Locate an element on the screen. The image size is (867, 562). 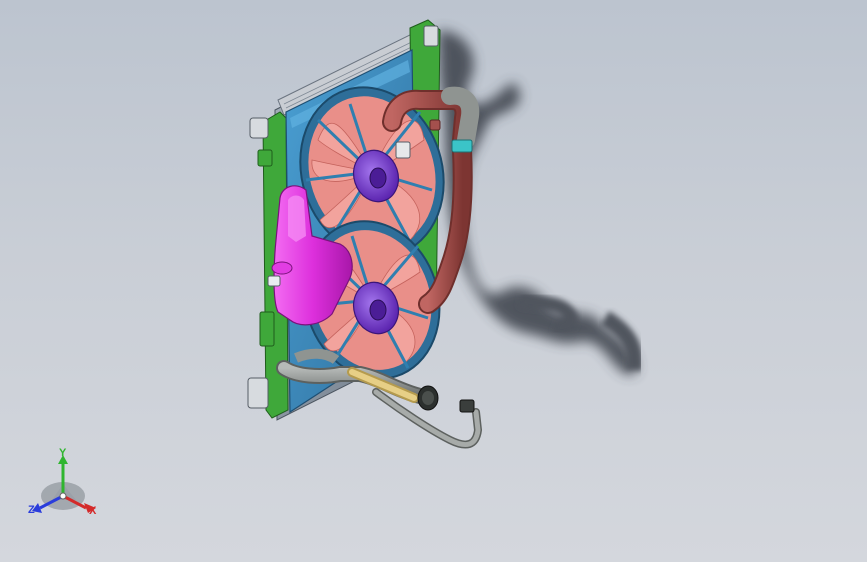
x-axis-label: X is located at coordinates (93, 511).